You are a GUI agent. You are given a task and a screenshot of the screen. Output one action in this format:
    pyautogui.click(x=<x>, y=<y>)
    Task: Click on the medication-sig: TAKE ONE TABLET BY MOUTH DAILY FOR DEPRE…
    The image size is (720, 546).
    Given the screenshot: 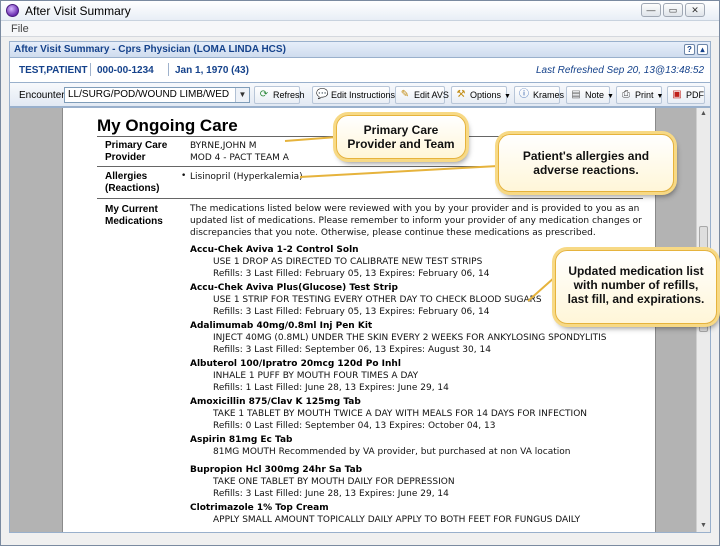 What is the action you would take?
    pyautogui.click(x=334, y=482)
    